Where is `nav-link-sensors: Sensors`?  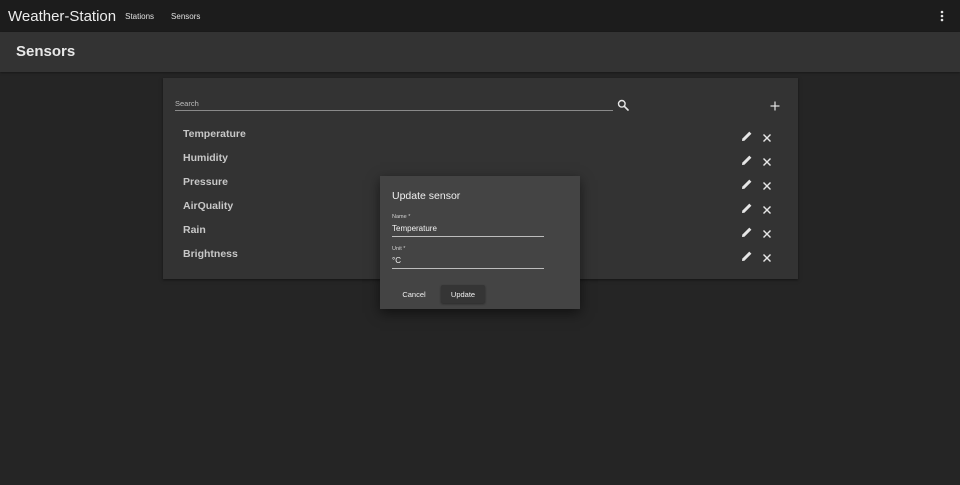
nav-link-sensors: Sensors is located at coordinates (185, 16).